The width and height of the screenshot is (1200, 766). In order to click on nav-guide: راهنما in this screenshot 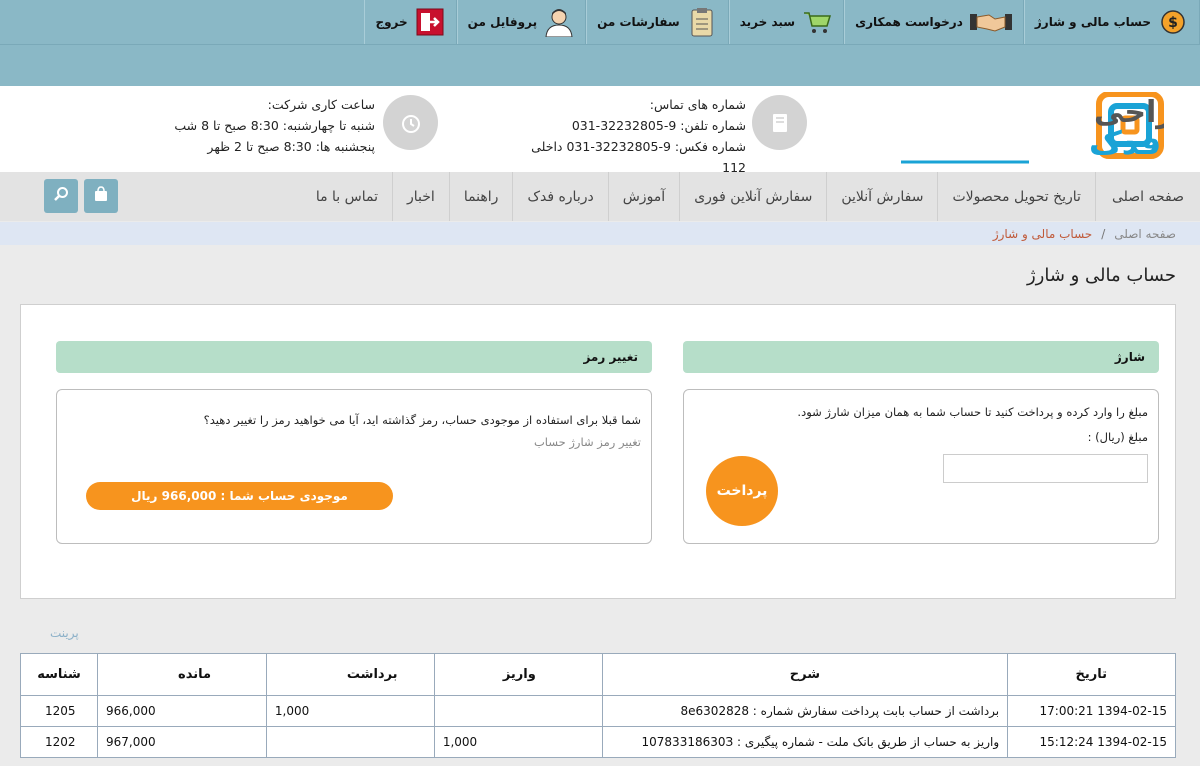, I will do `click(480, 196)`.